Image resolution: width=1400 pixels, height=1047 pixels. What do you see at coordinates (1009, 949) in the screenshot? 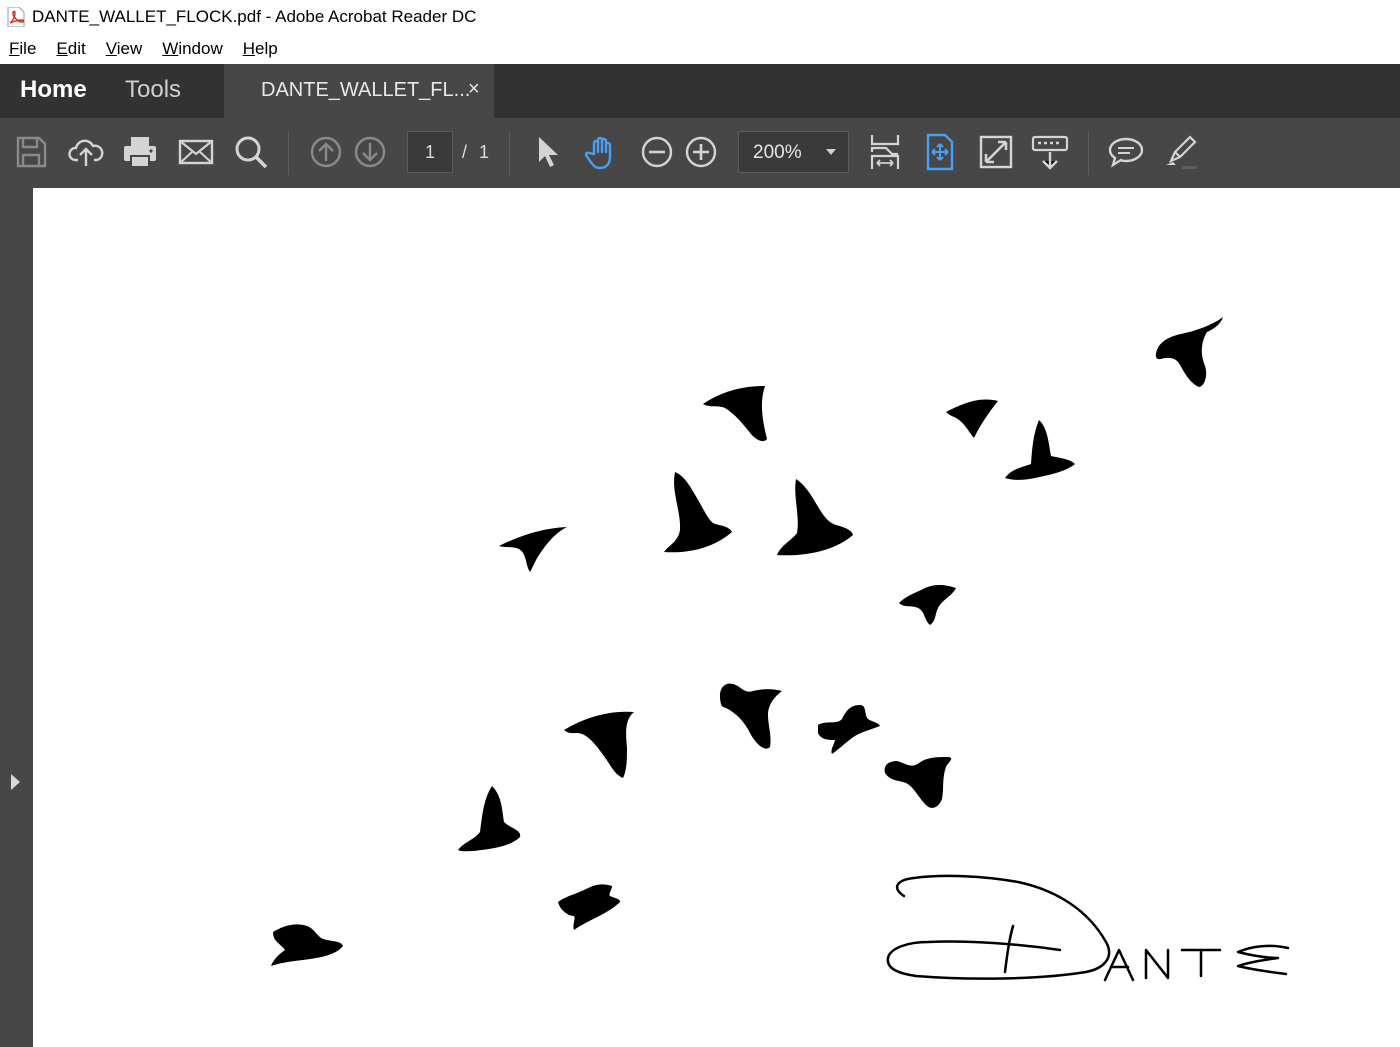
I see `signature-D-stem` at bounding box center [1009, 949].